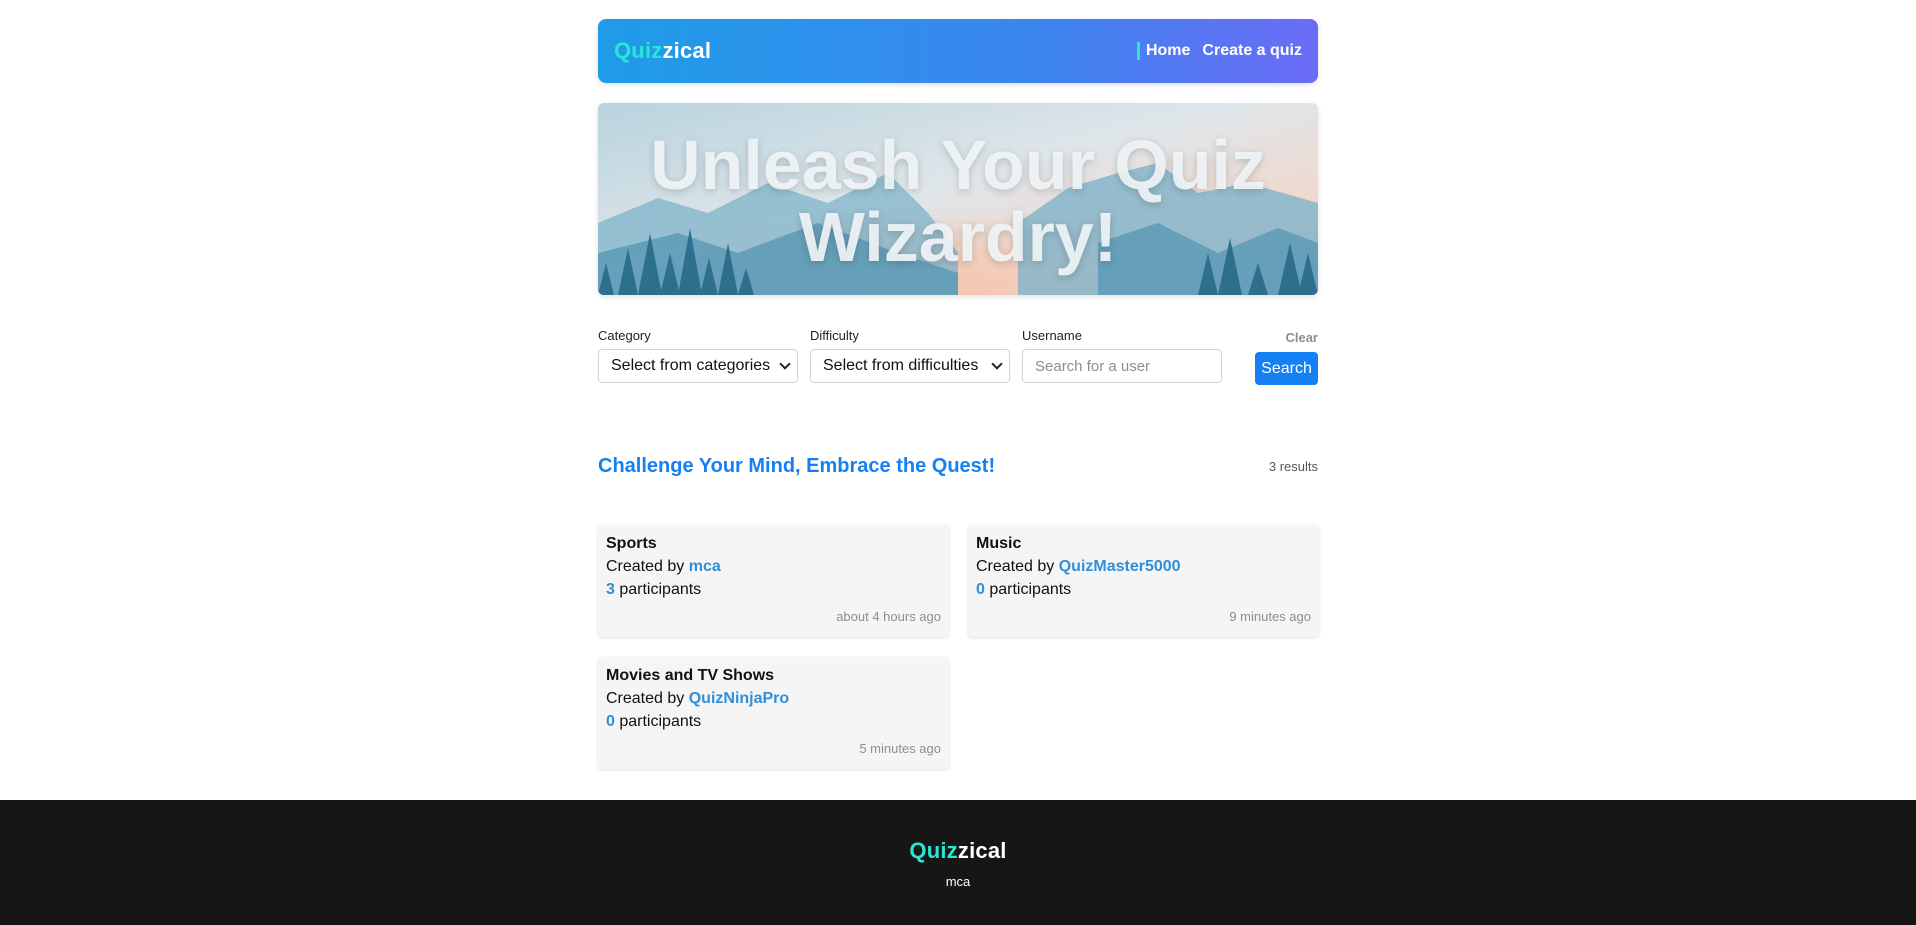 The height and width of the screenshot is (925, 1916). I want to click on difficulty-select-value: Select from difficulties, so click(901, 365).